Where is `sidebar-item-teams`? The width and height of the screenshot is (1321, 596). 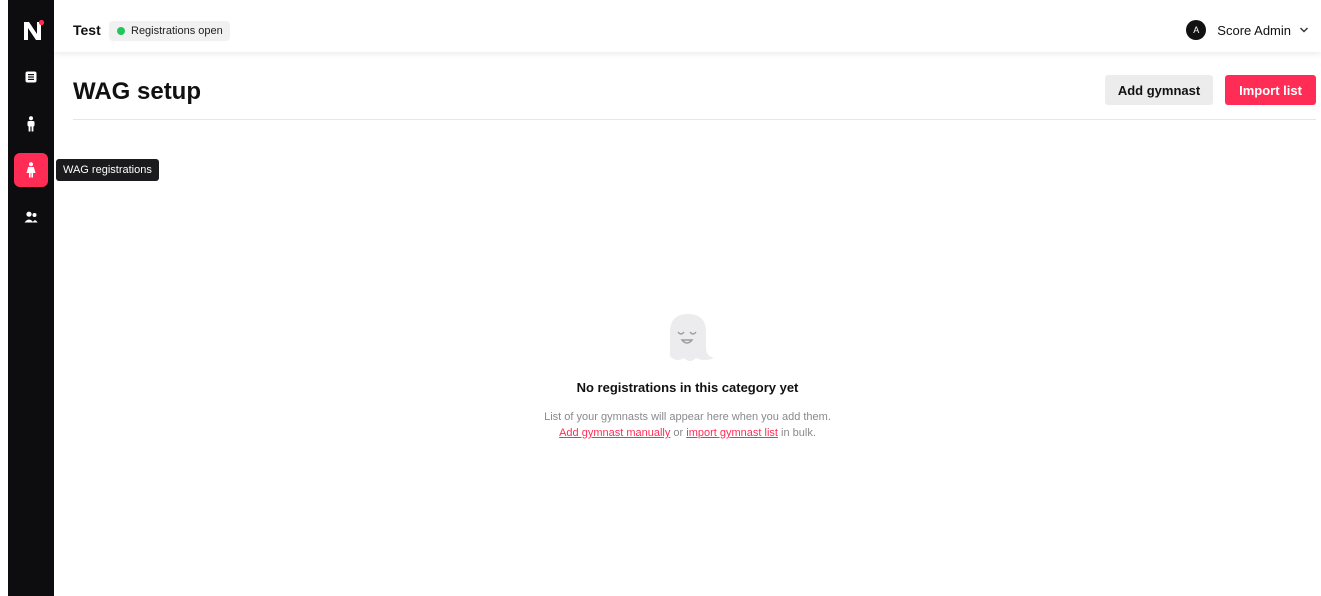 sidebar-item-teams is located at coordinates (31, 217).